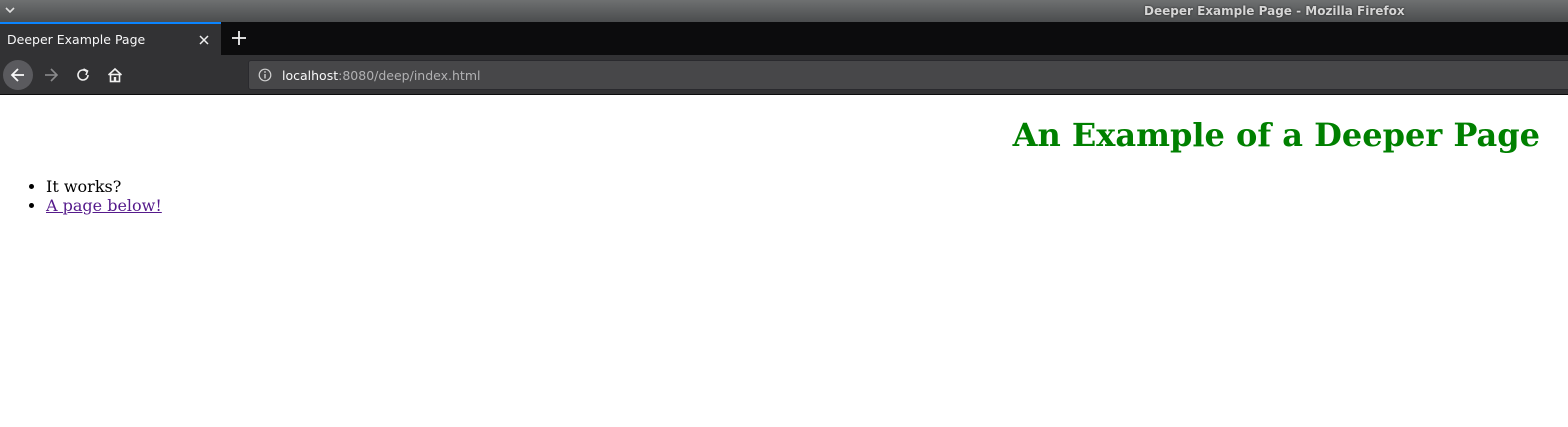 This screenshot has height=427, width=1568. What do you see at coordinates (10, 10) in the screenshot?
I see `chevron-down-icon` at bounding box center [10, 10].